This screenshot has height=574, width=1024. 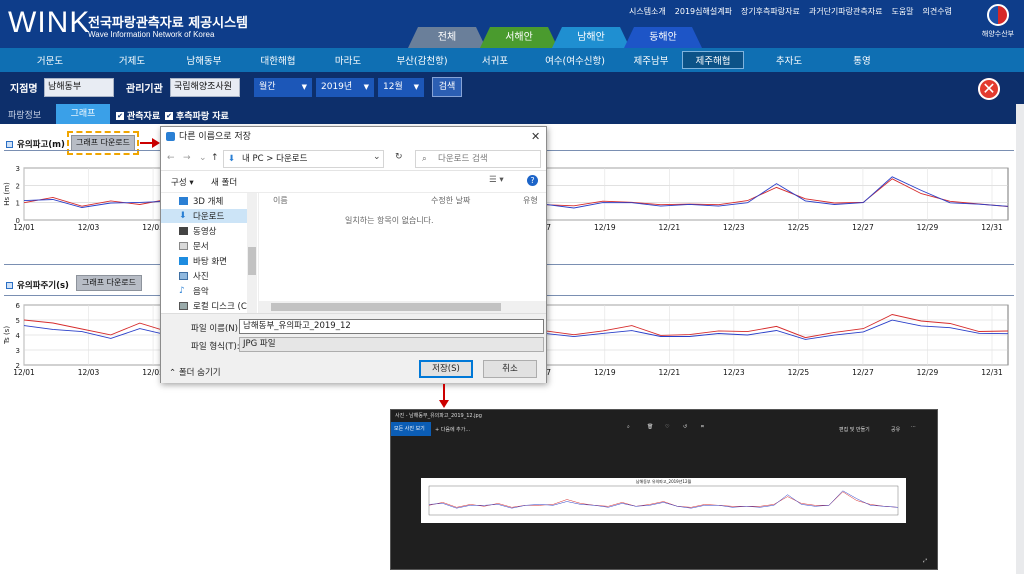 I want to click on y-tick-label: 1, so click(x=18, y=204).